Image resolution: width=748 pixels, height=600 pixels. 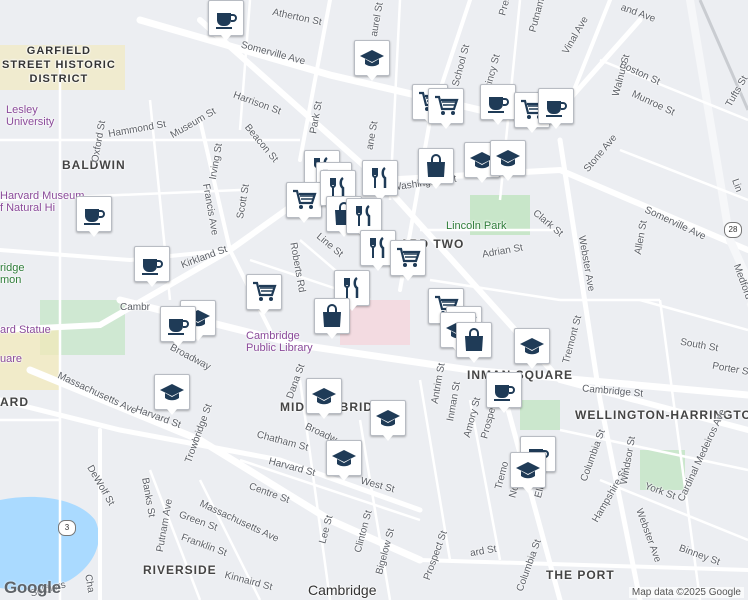 What do you see at coordinates (67, 528) in the screenshot?
I see `route-3-shield: 3` at bounding box center [67, 528].